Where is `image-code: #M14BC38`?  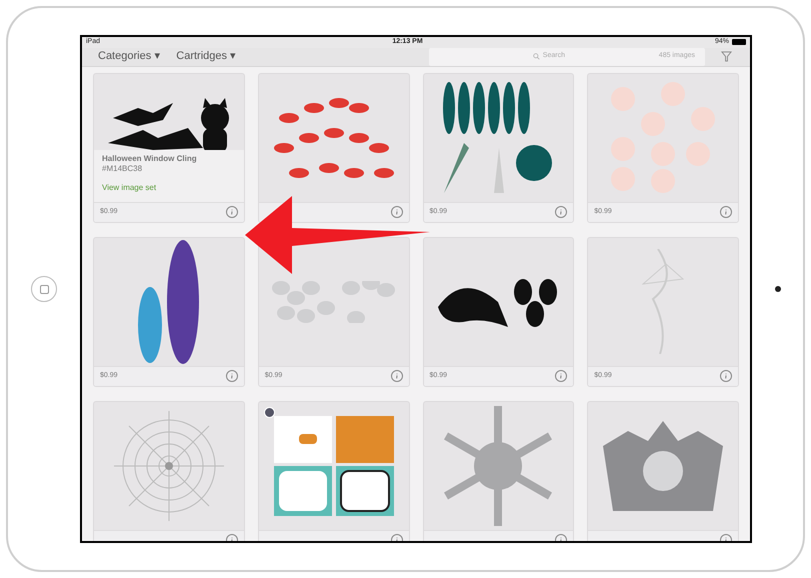 image-code: #M14BC38 is located at coordinates (123, 169).